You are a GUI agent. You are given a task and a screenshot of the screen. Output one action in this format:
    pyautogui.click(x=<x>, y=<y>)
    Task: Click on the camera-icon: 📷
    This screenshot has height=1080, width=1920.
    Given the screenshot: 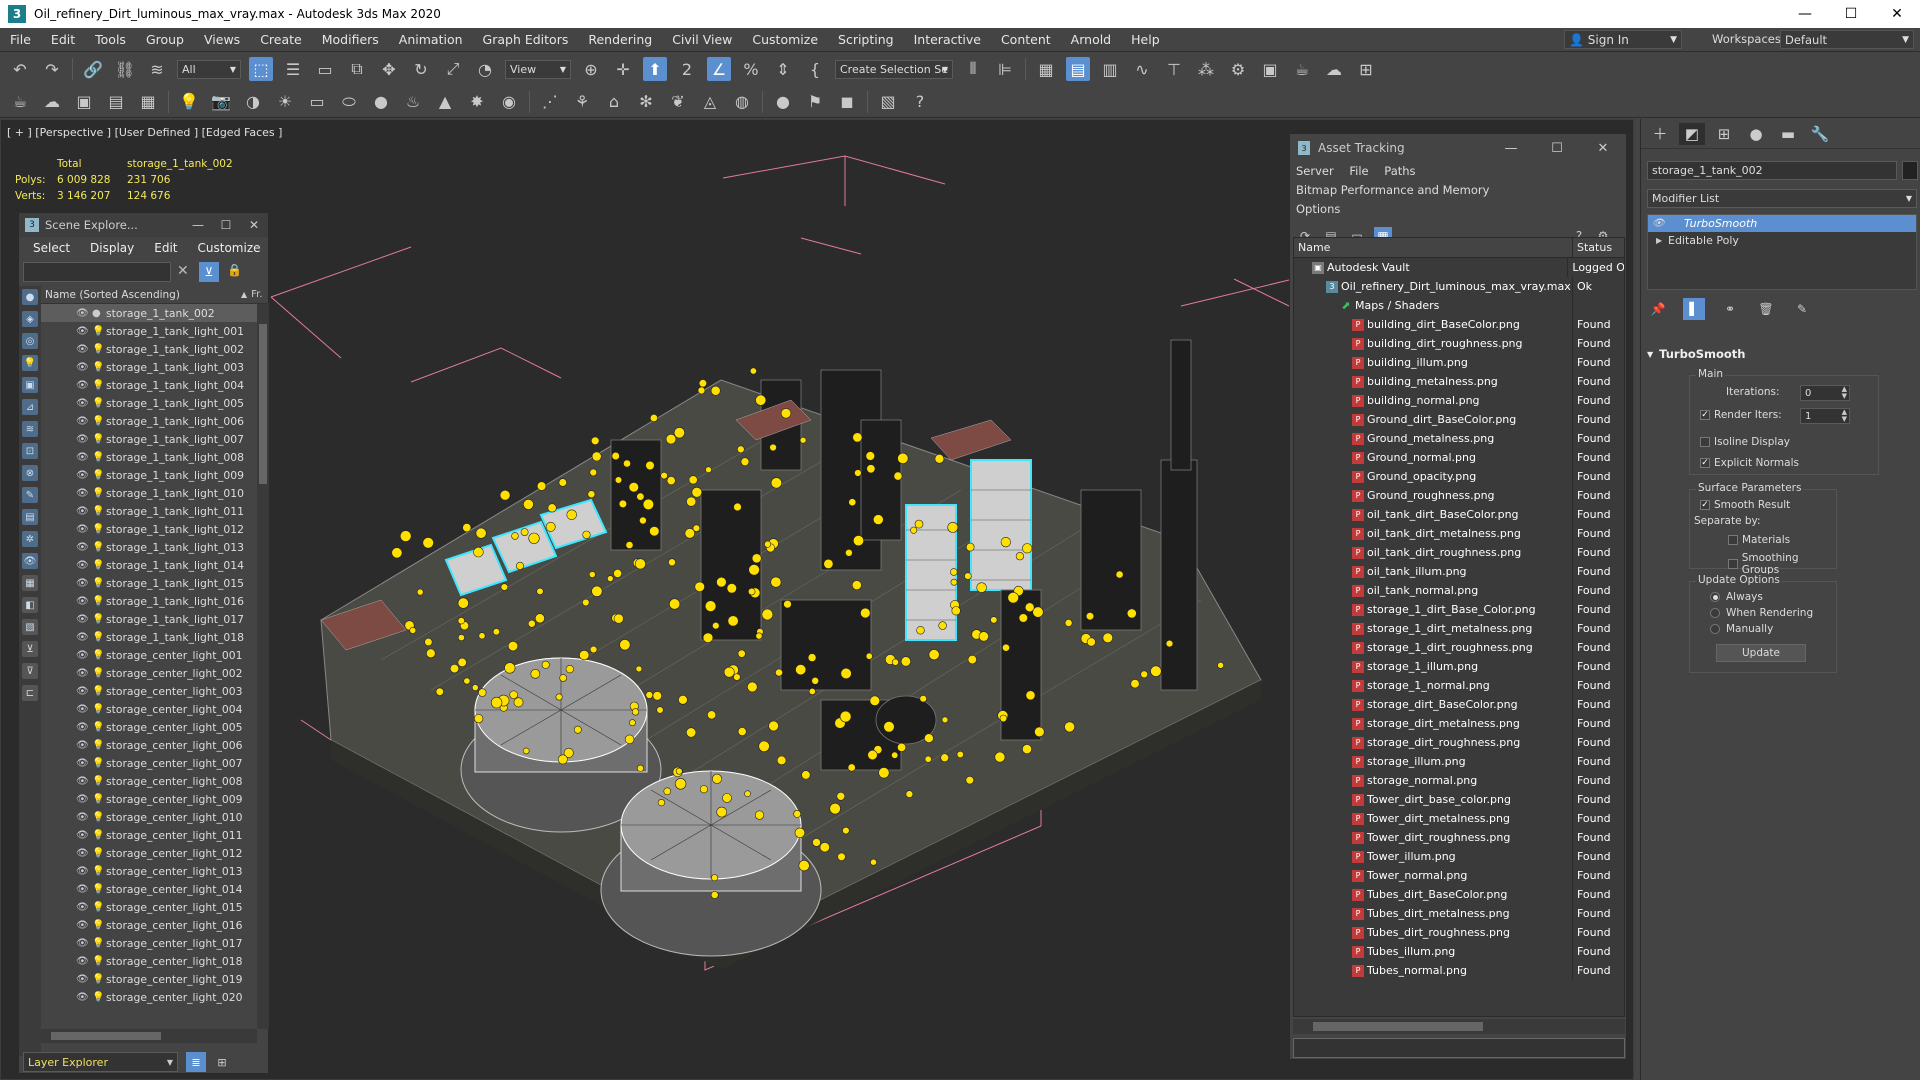 What is the action you would take?
    pyautogui.click(x=221, y=102)
    